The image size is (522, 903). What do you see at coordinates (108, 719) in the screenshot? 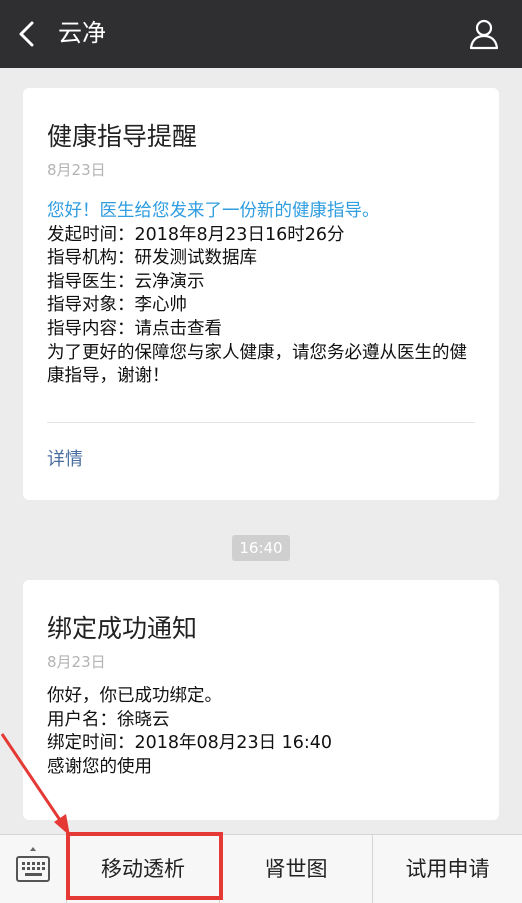
I see `message-line: 用户名：徐晓云` at bounding box center [108, 719].